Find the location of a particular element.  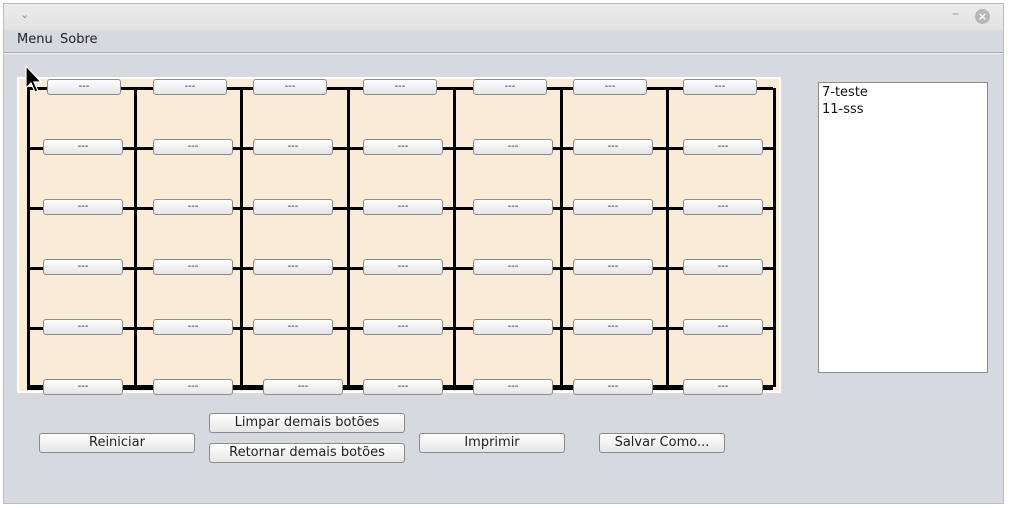

reiniciar-button: Reiniciar is located at coordinates (117, 443).